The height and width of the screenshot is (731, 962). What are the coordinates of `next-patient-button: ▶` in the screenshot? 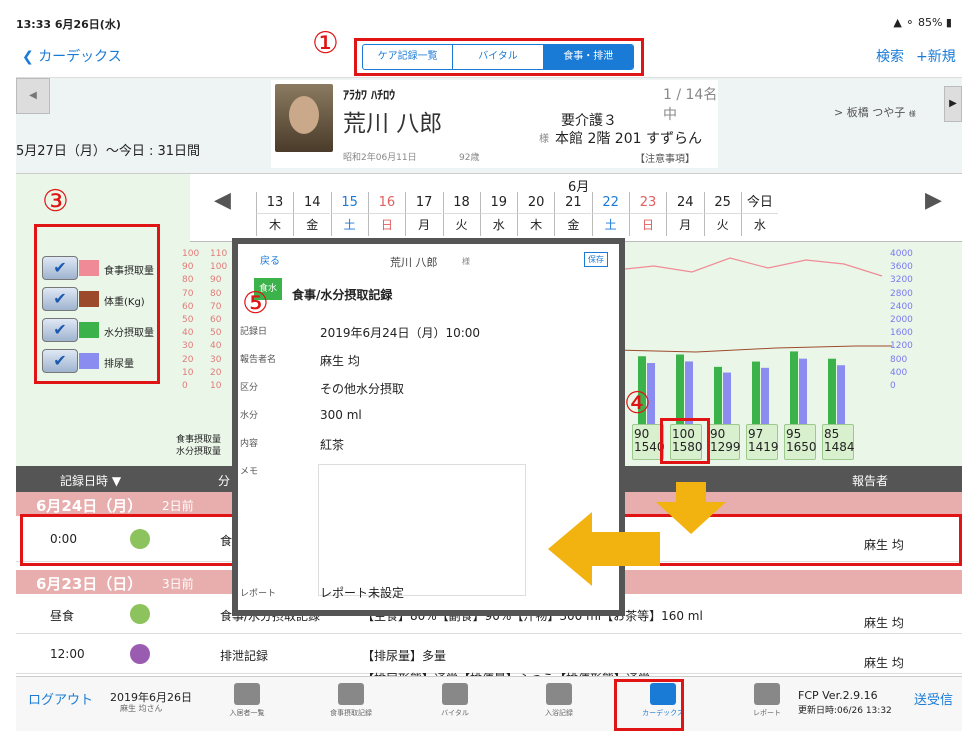 It's located at (953, 104).